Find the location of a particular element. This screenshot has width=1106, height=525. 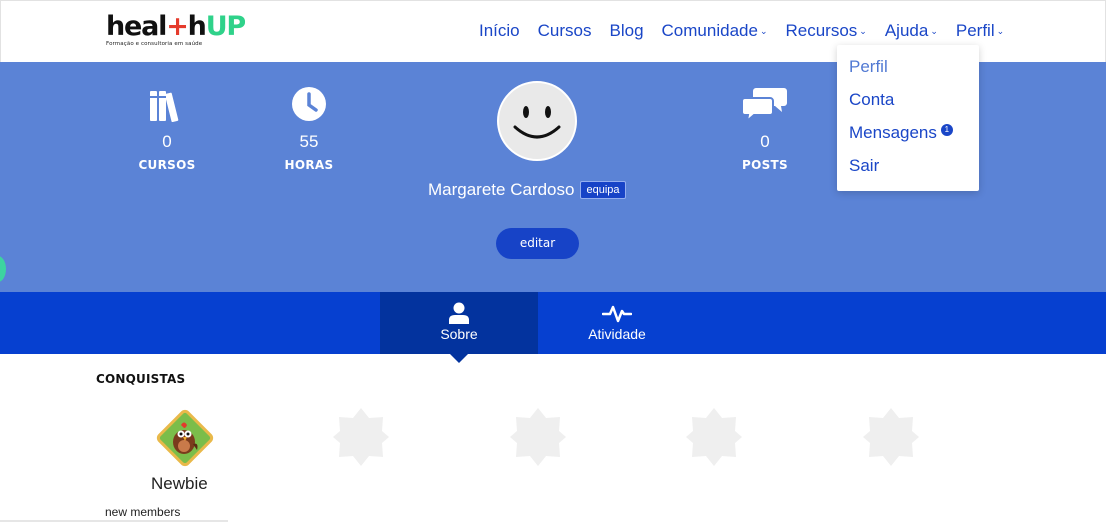

dropdown-item-sair: Sair is located at coordinates (864, 166).